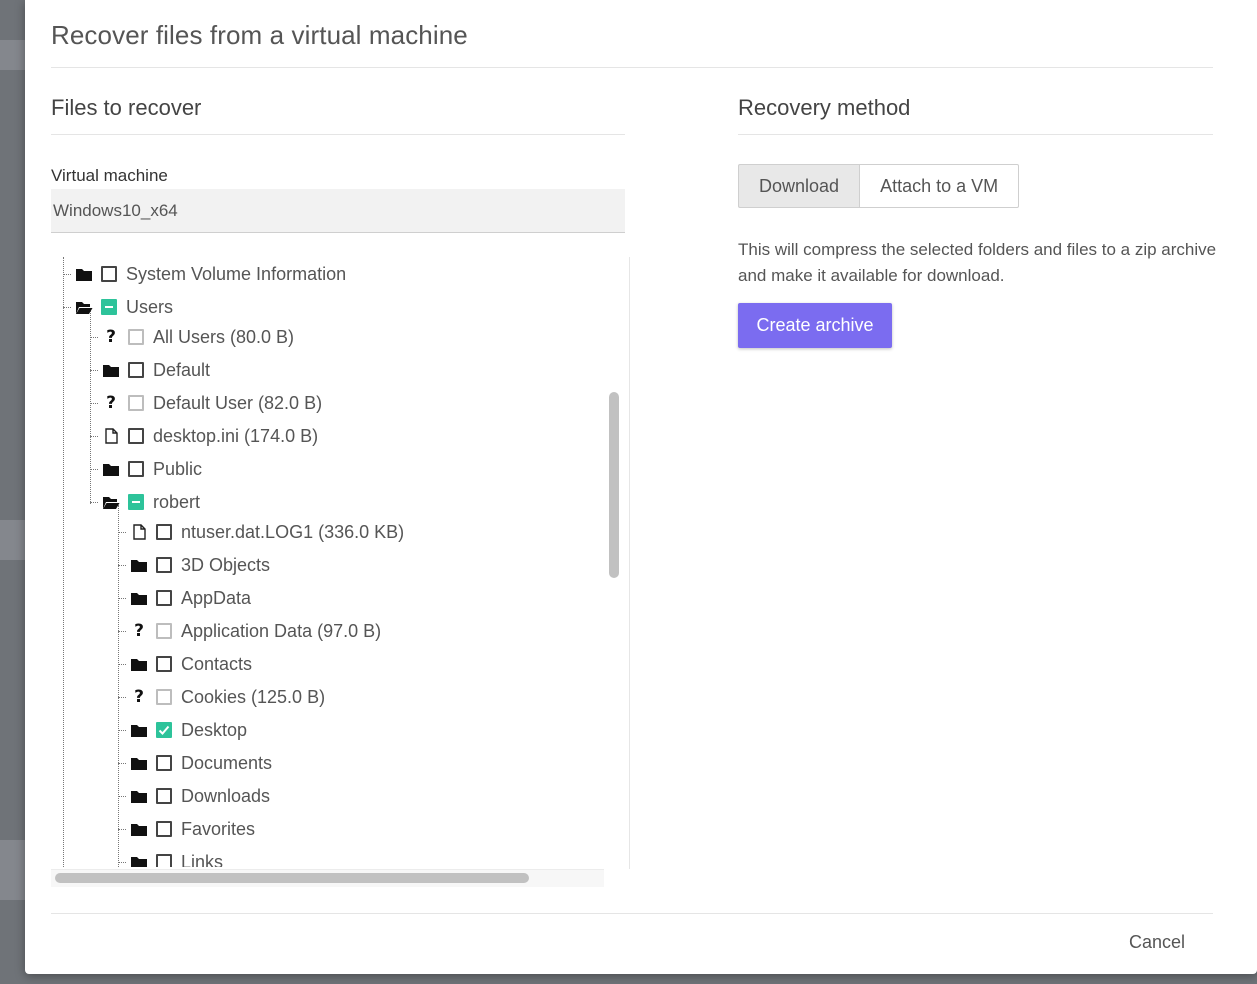 The width and height of the screenshot is (1257, 984). Describe the element at coordinates (629, 563) in the screenshot. I see `tree-vertical-scroll-track` at that location.